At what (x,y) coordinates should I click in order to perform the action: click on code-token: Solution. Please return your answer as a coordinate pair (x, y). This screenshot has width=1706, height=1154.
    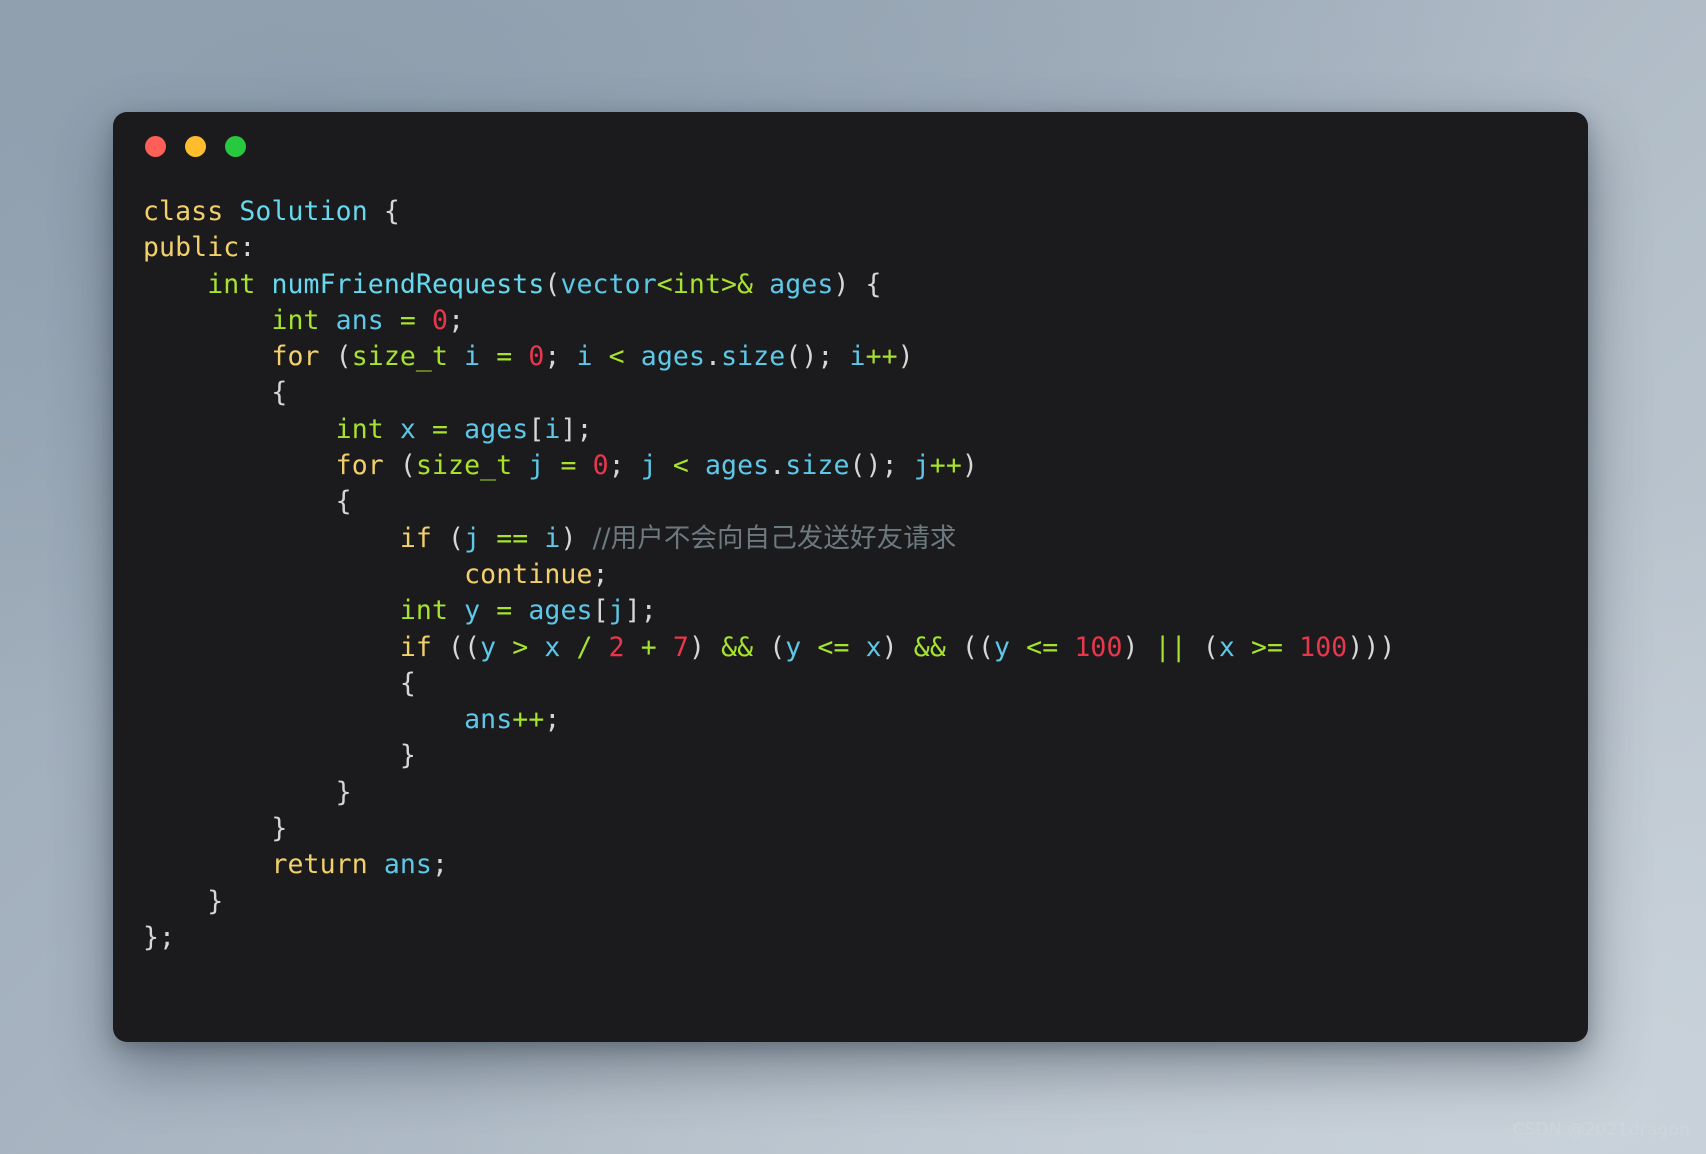
    Looking at the image, I should click on (303, 211).